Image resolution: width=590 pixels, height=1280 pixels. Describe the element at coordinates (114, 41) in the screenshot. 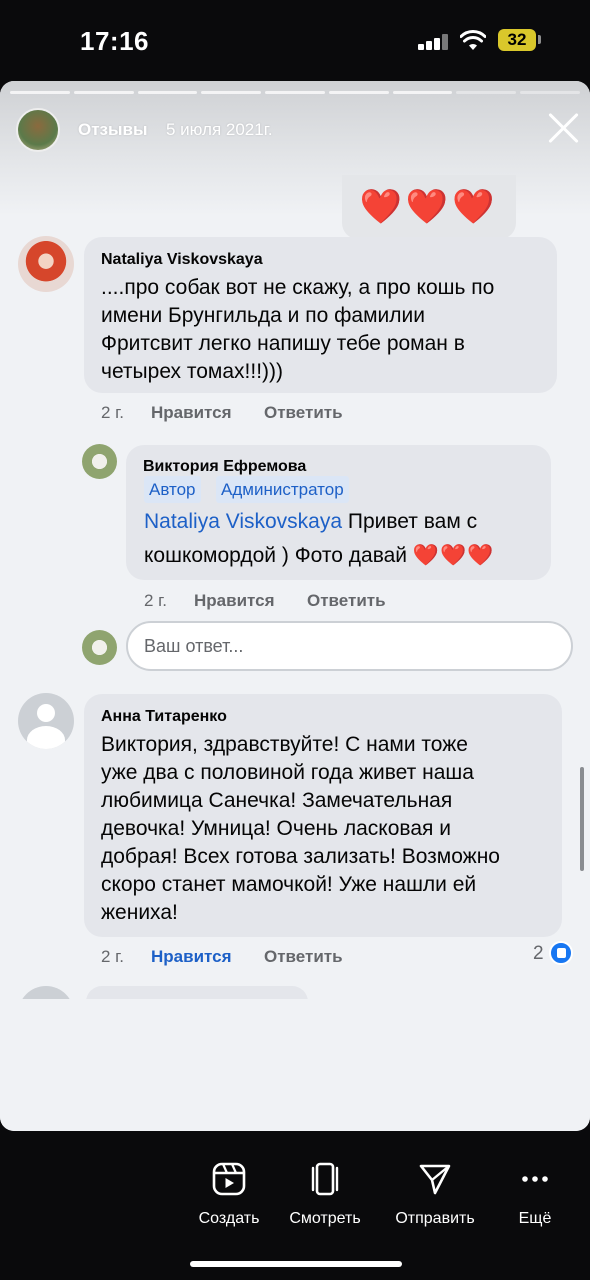

I see `clock: 17:16` at that location.